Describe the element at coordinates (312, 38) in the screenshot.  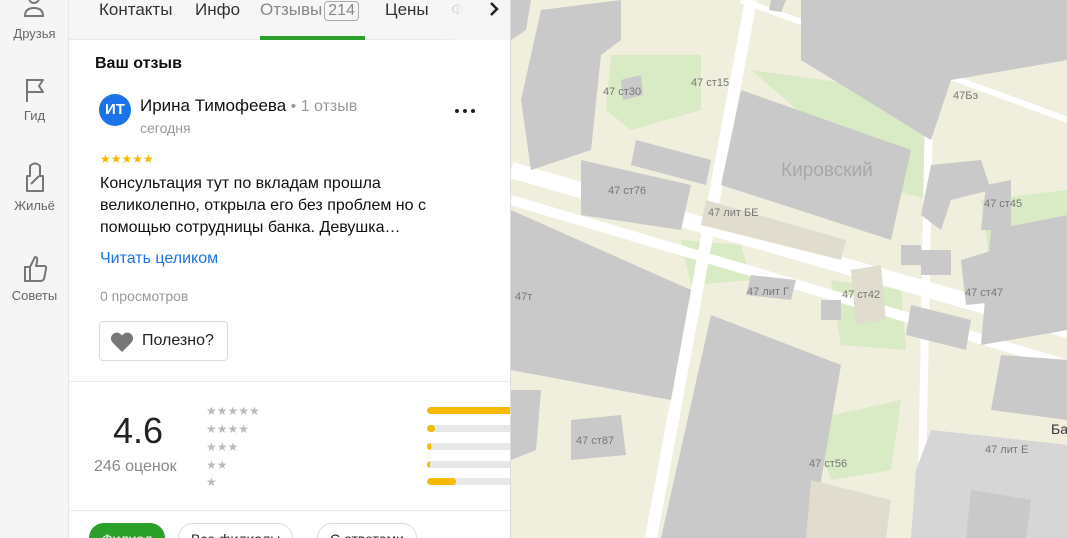
I see `active-tab-indicator` at that location.